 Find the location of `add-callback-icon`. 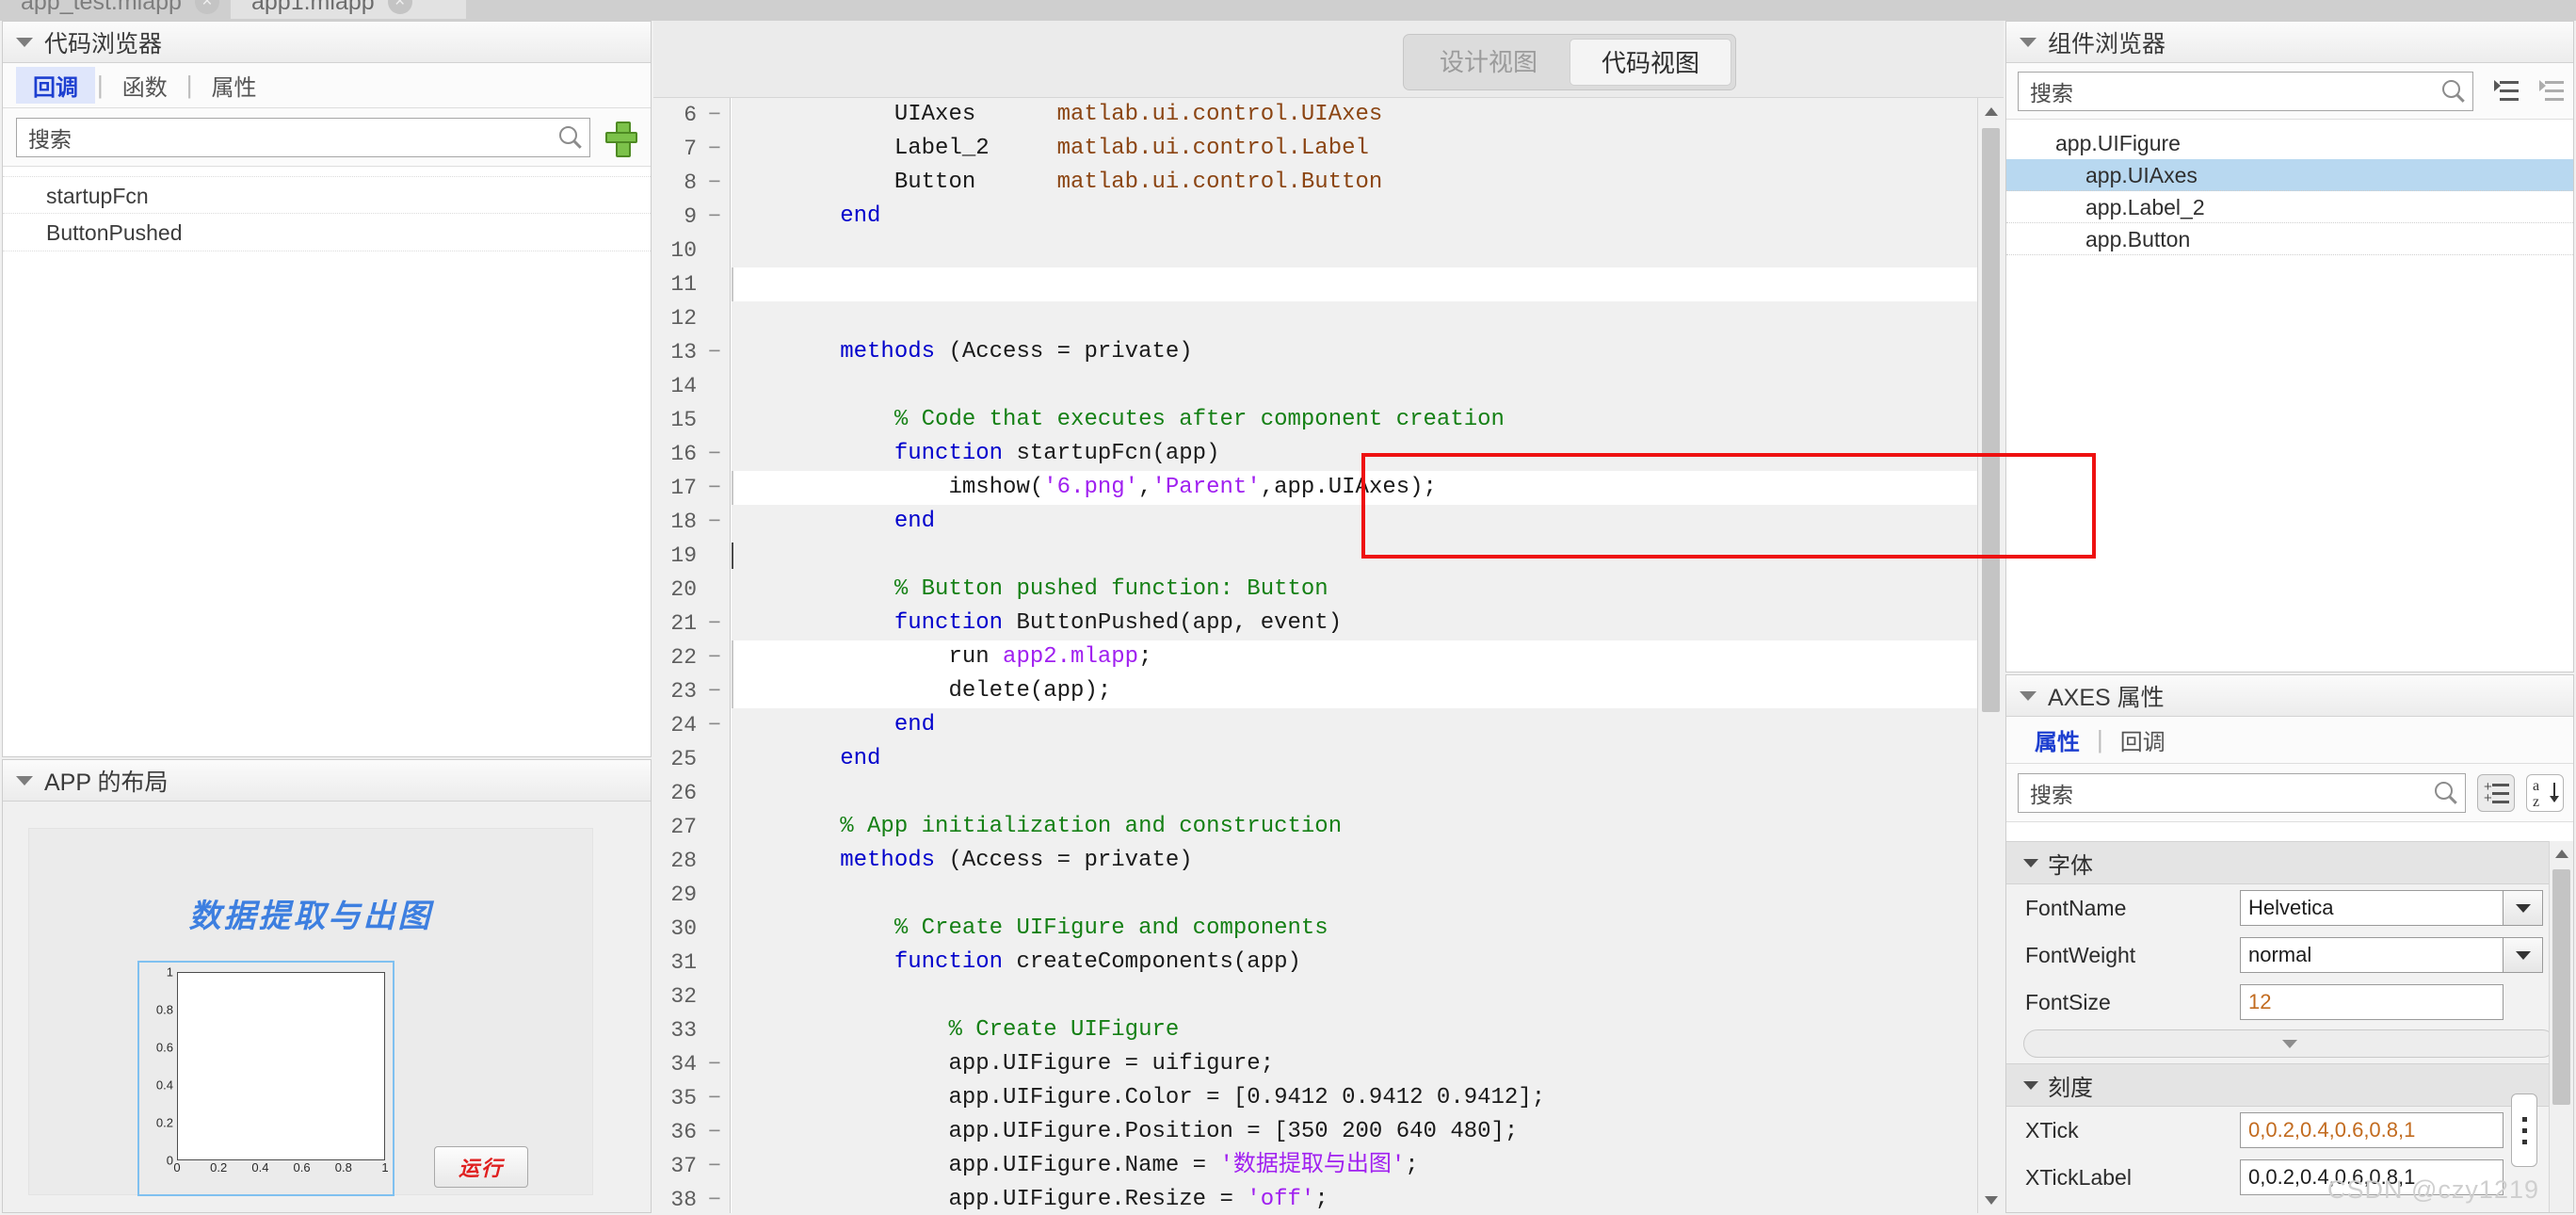

add-callback-icon is located at coordinates (621, 139).